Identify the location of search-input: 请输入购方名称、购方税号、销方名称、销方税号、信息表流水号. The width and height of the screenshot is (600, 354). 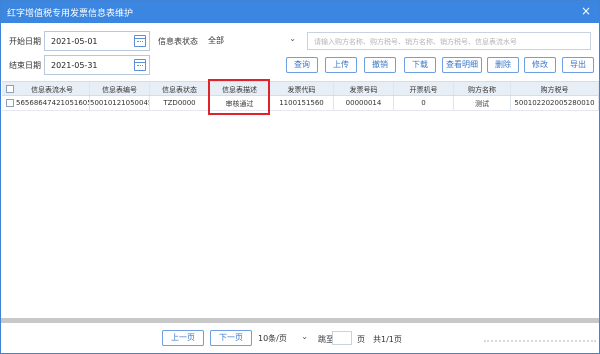
(449, 41).